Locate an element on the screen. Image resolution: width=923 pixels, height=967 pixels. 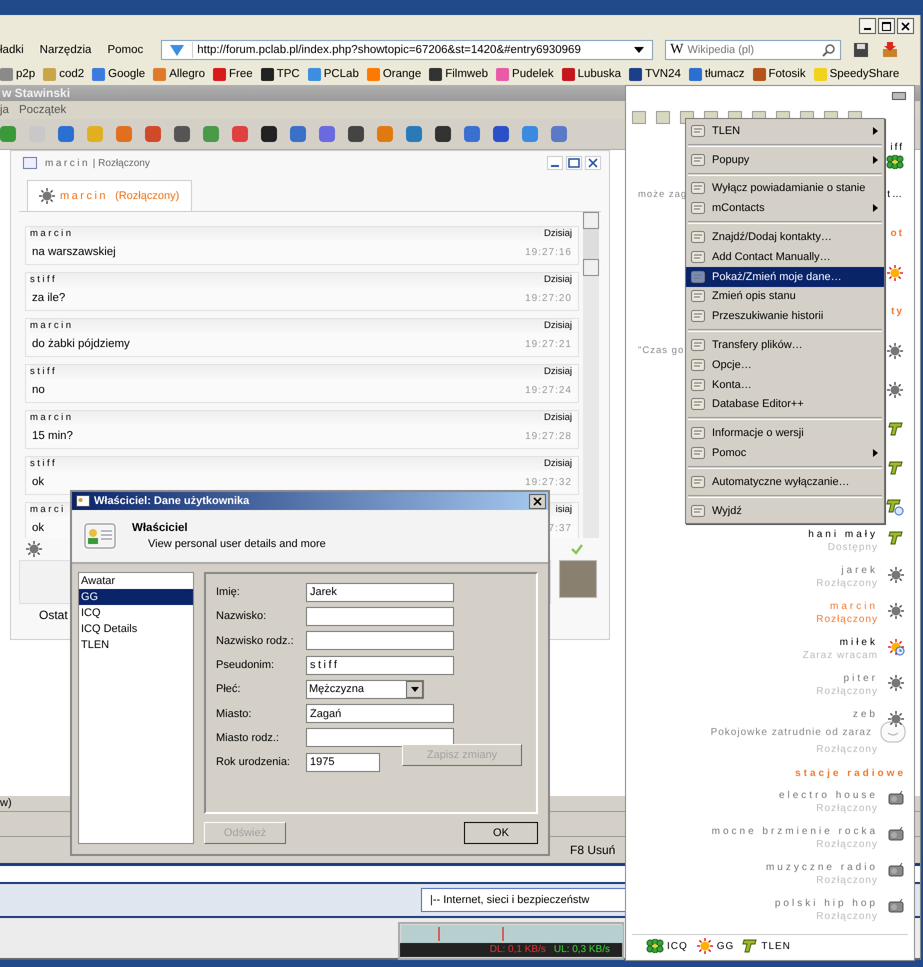
protocol-status-button: GG is located at coordinates (715, 946).